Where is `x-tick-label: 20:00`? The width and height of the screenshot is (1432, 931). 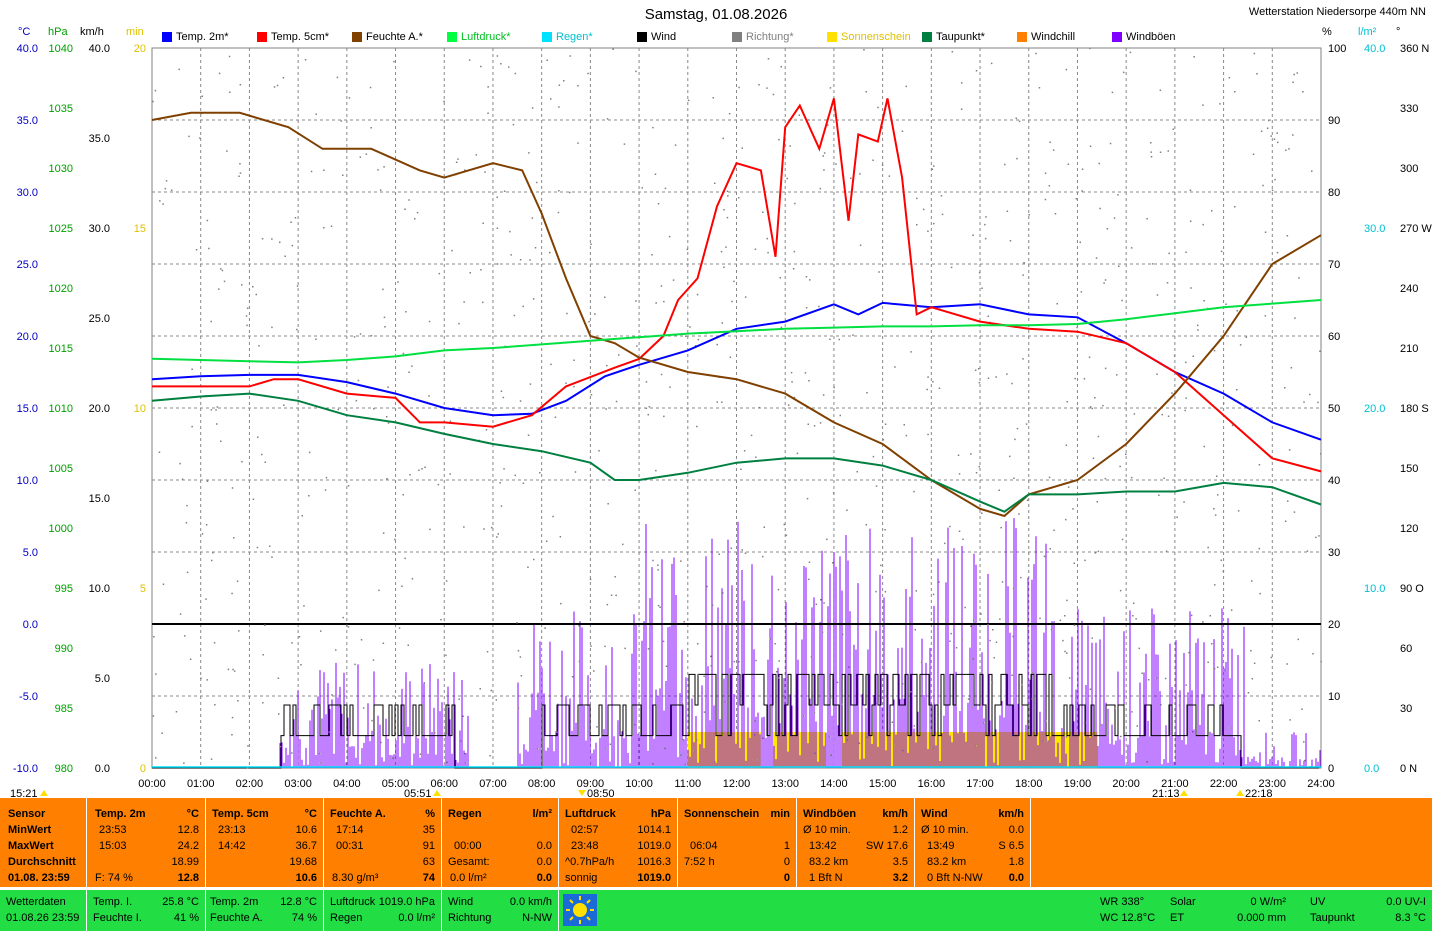 x-tick-label: 20:00 is located at coordinates (1126, 784).